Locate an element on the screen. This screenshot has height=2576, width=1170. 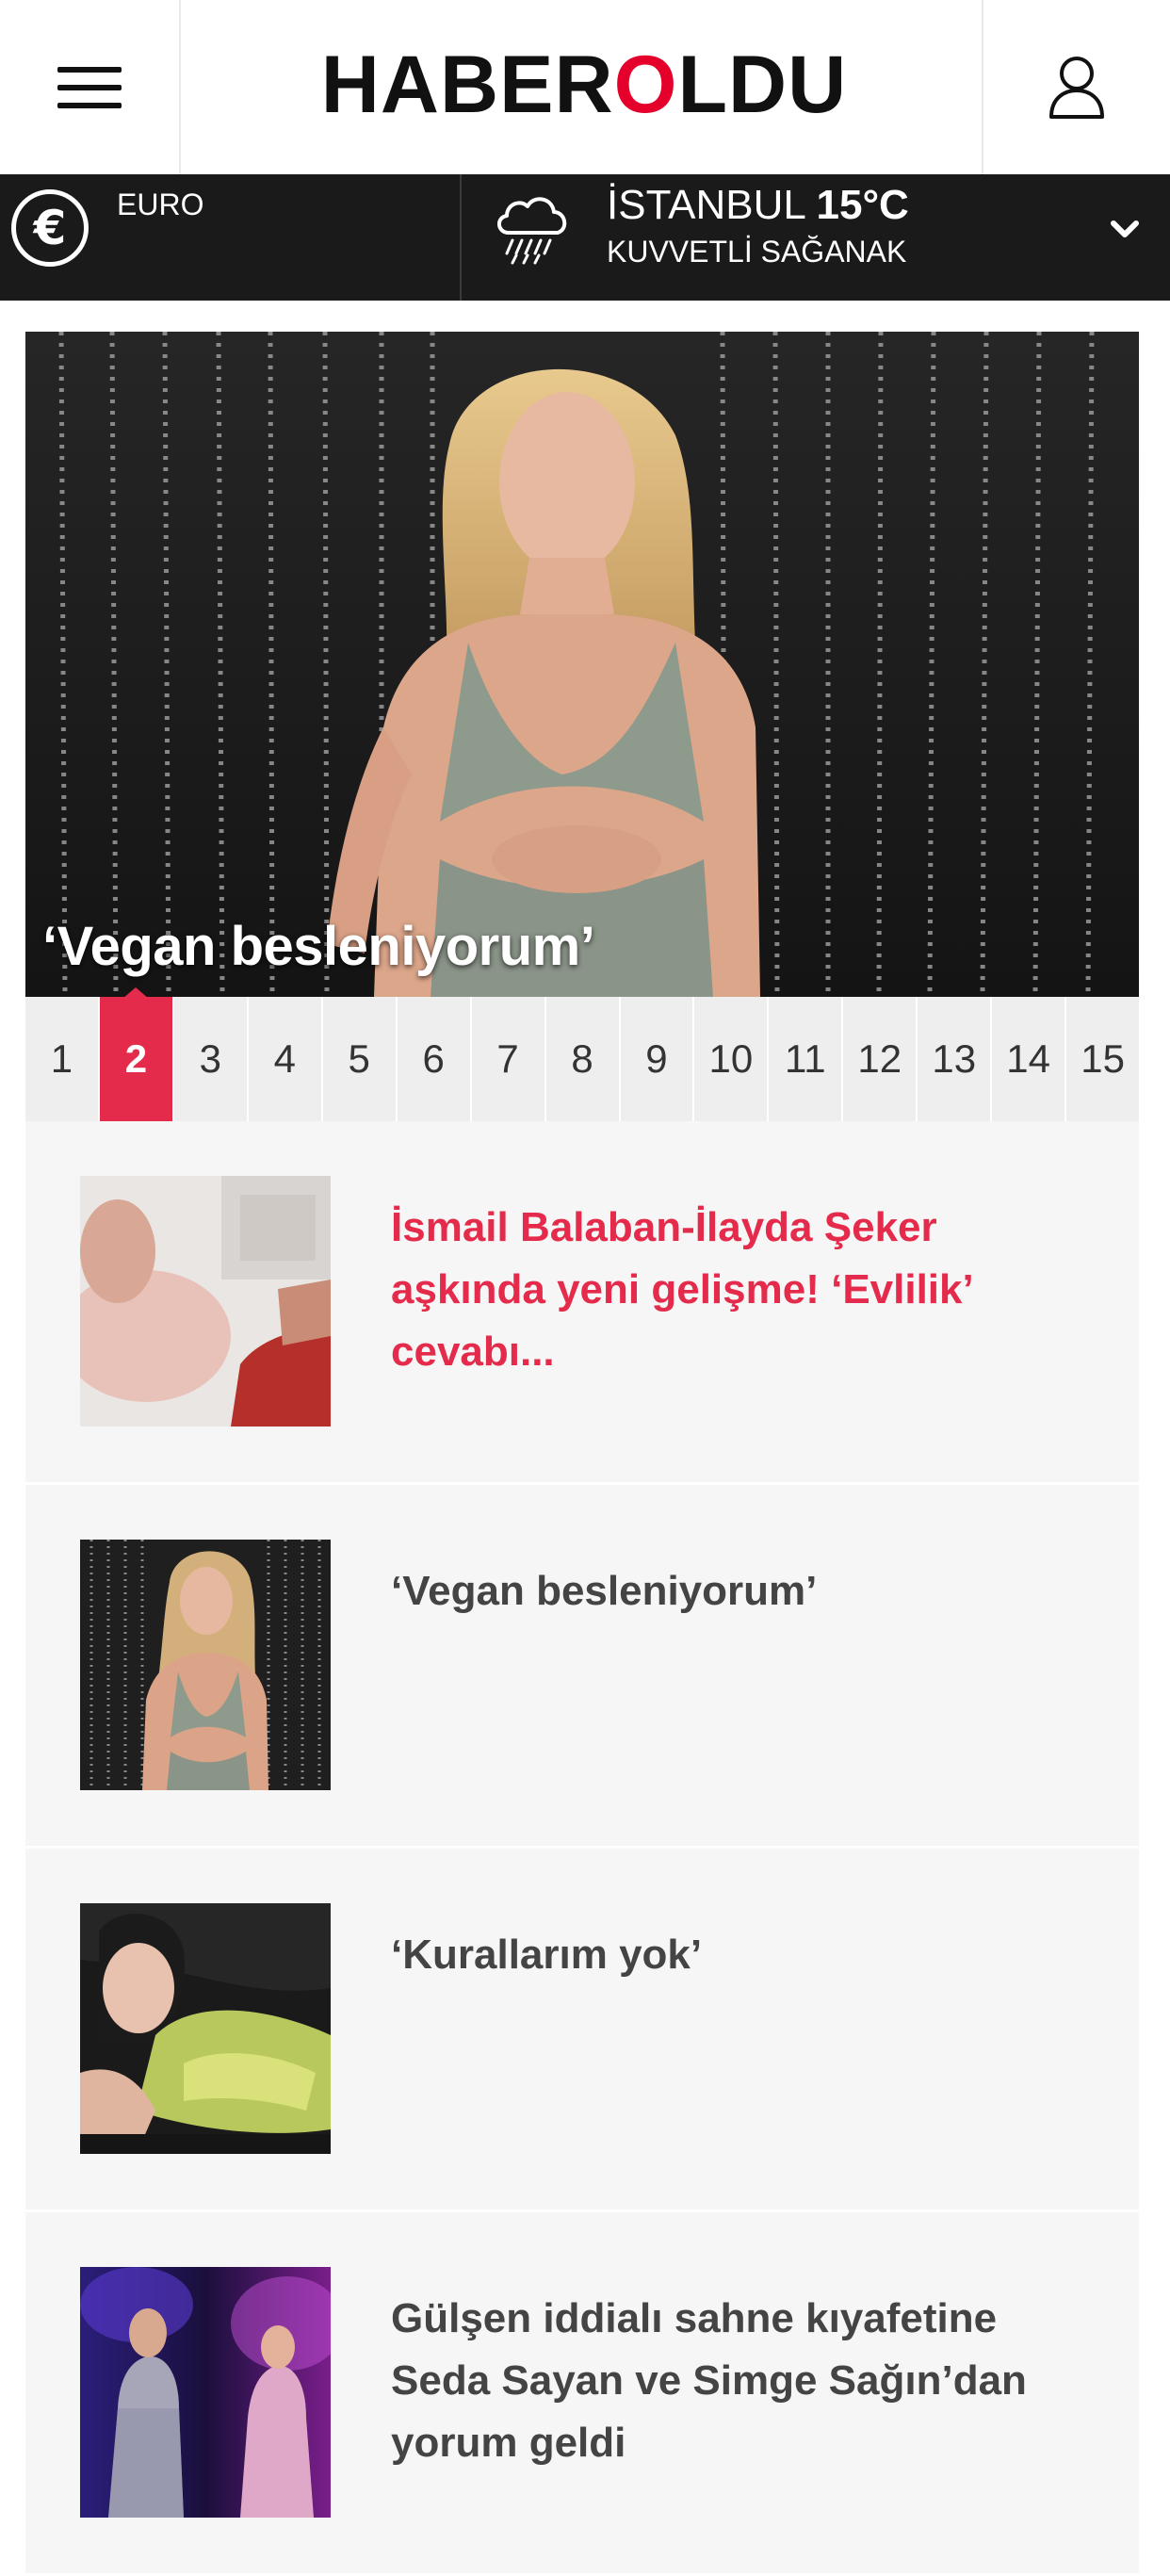
logo-text-o: O is located at coordinates (645, 84).